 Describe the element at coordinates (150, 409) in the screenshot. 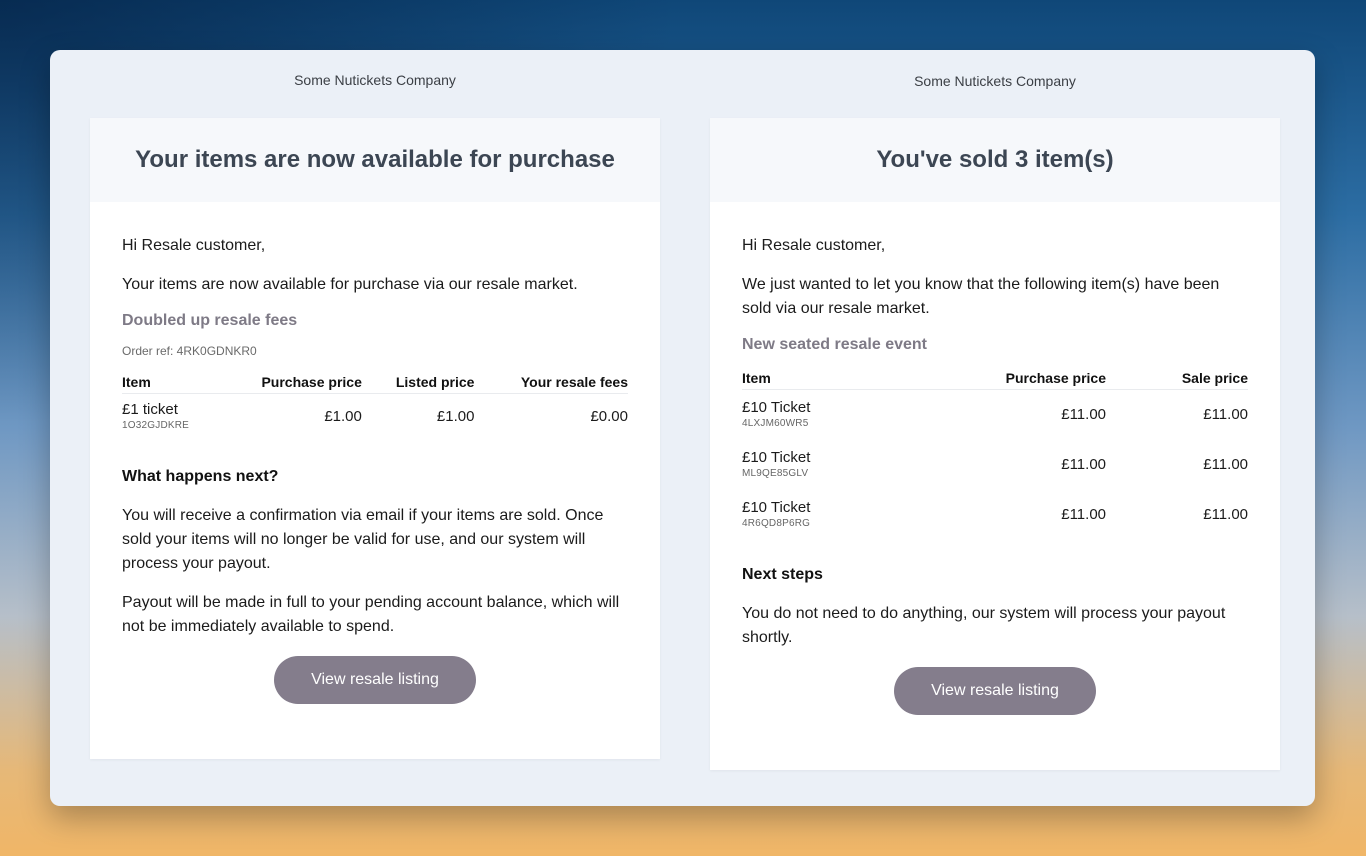

I see `item-name: £1 ticket` at that location.